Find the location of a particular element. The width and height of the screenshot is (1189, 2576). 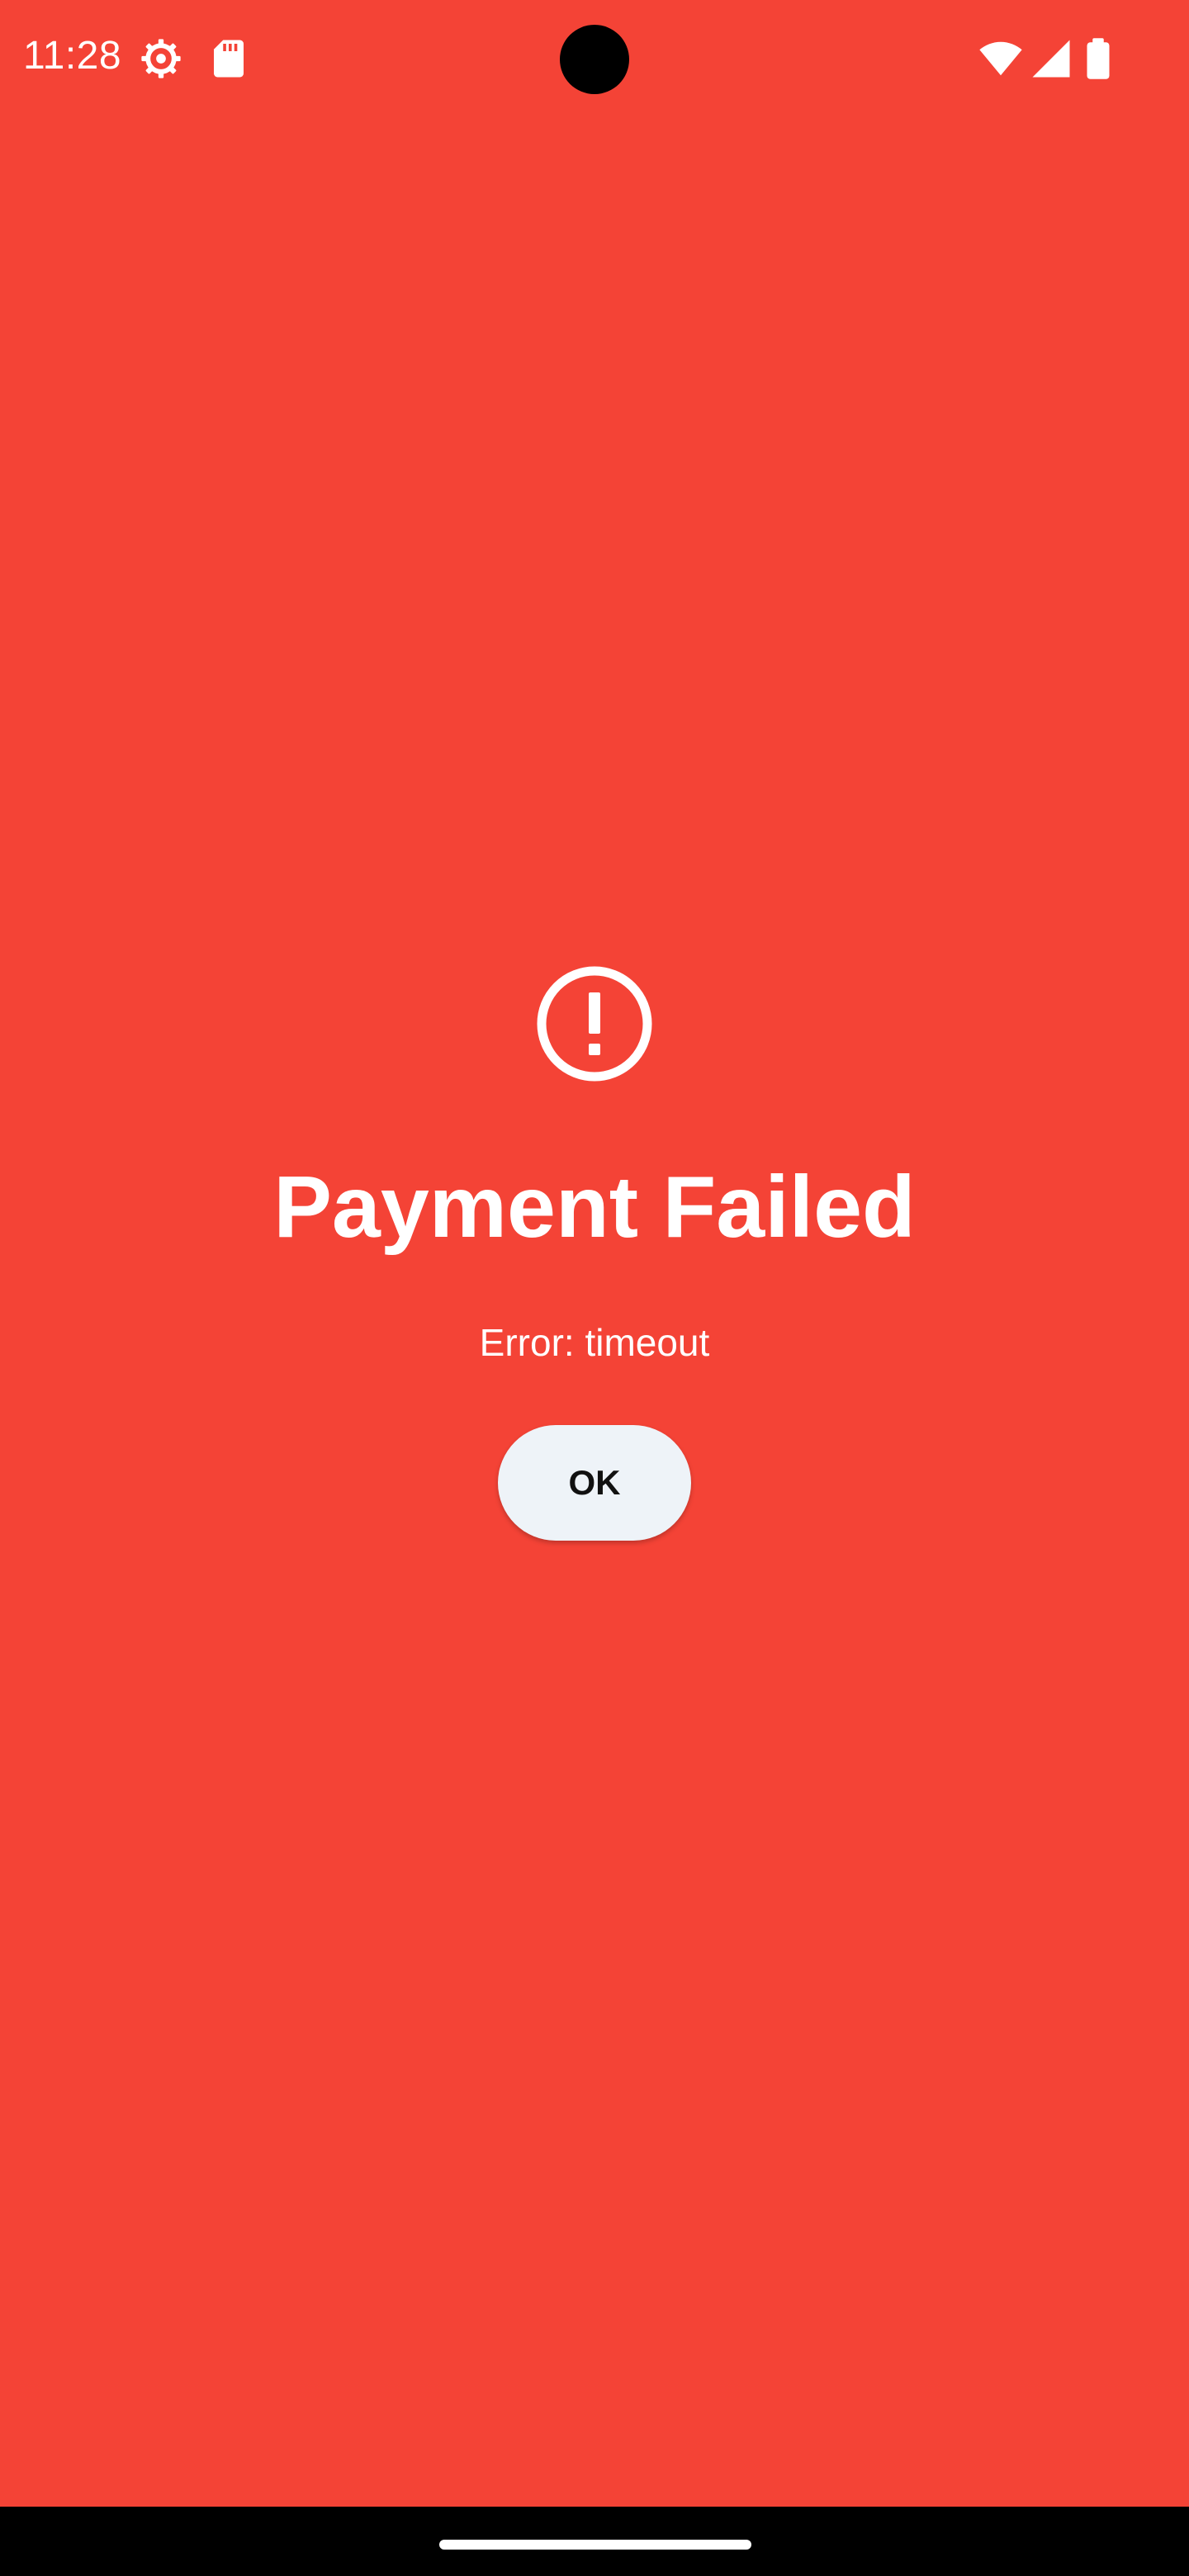

page-title: Payment Failed is located at coordinates (594, 1207).